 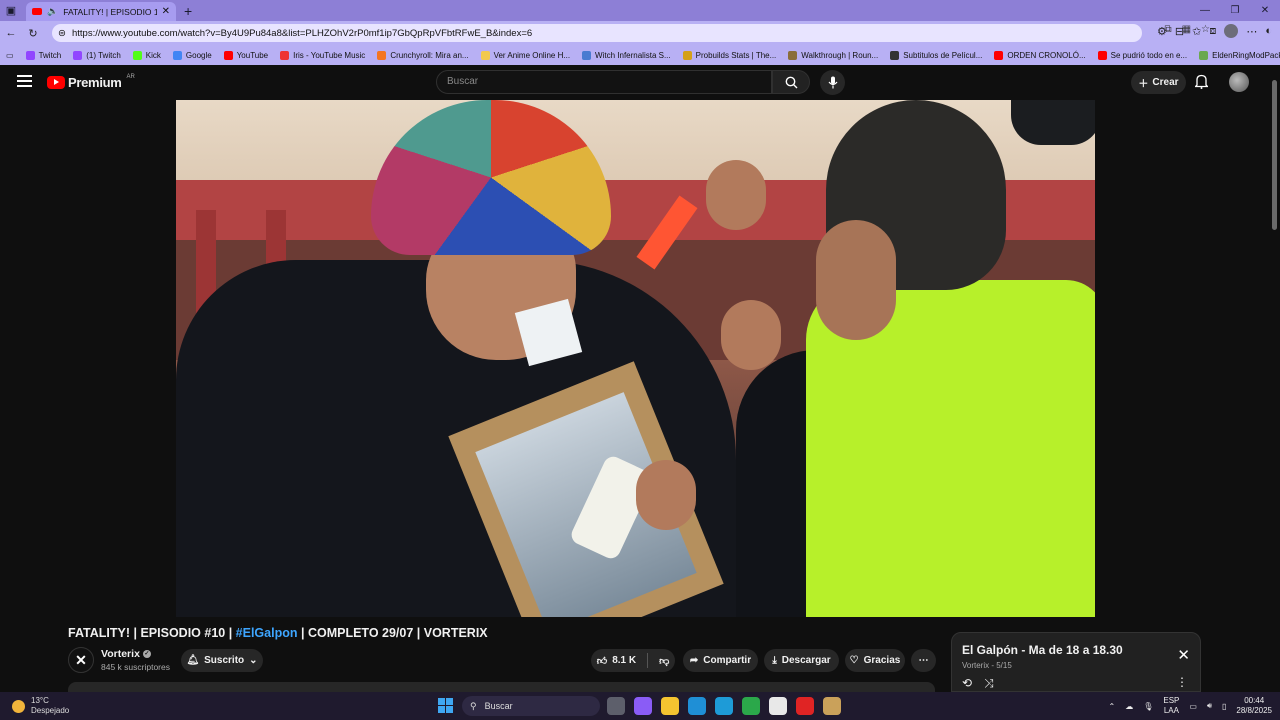 What do you see at coordinates (33, 33) in the screenshot?
I see `reload-icon: ↻` at bounding box center [33, 33].